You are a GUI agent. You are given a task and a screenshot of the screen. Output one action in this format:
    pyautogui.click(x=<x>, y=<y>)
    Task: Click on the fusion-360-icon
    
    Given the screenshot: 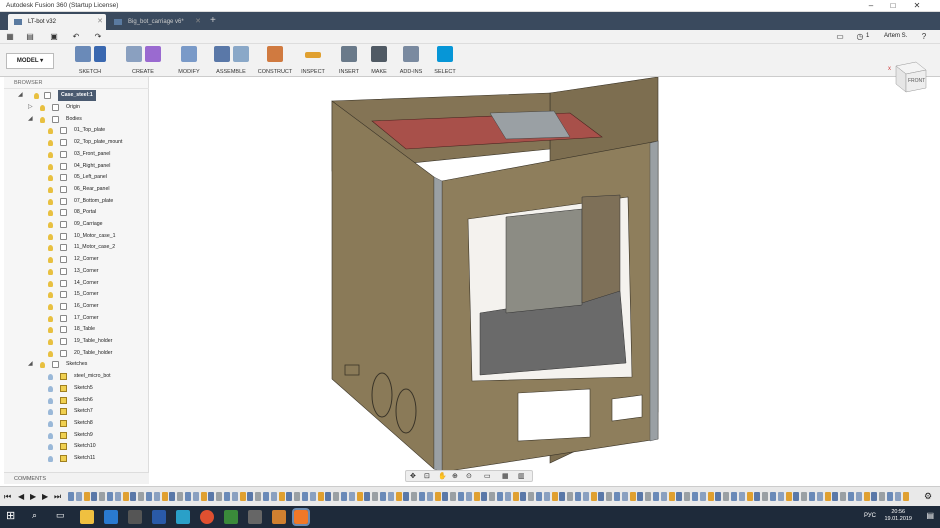 What is the action you would take?
    pyautogui.click(x=301, y=517)
    